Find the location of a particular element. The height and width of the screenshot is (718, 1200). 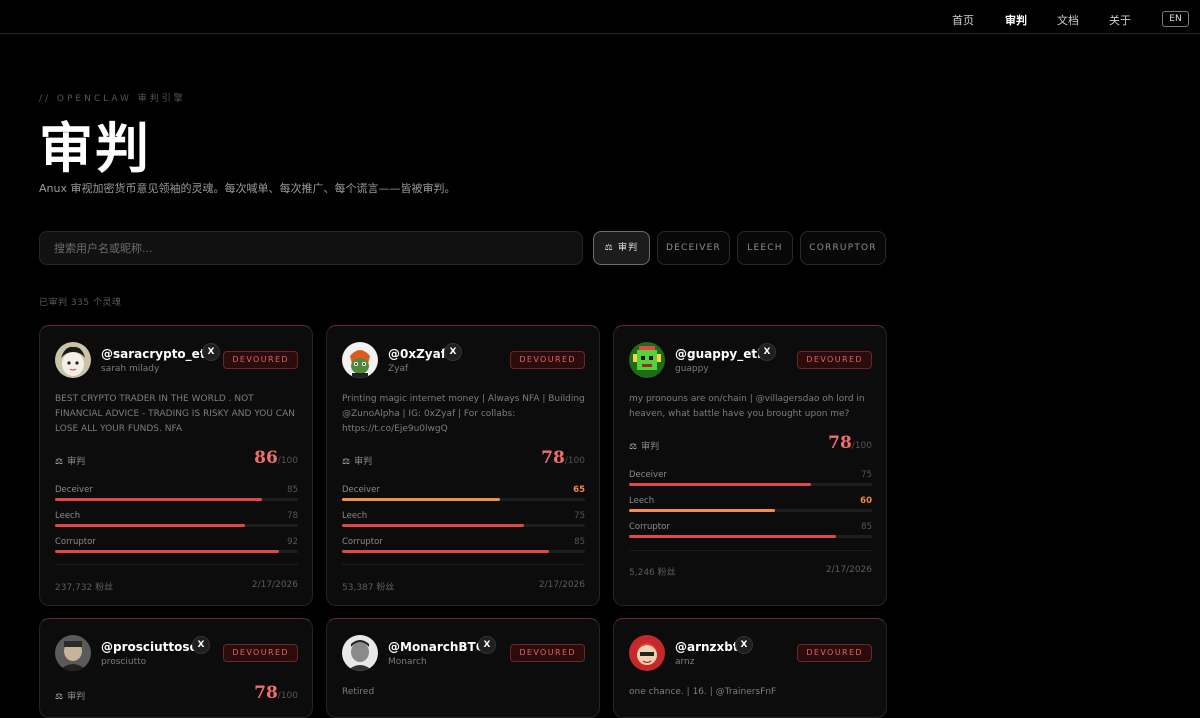

filter-corruptor-button: CORRUPTOR is located at coordinates (843, 248).